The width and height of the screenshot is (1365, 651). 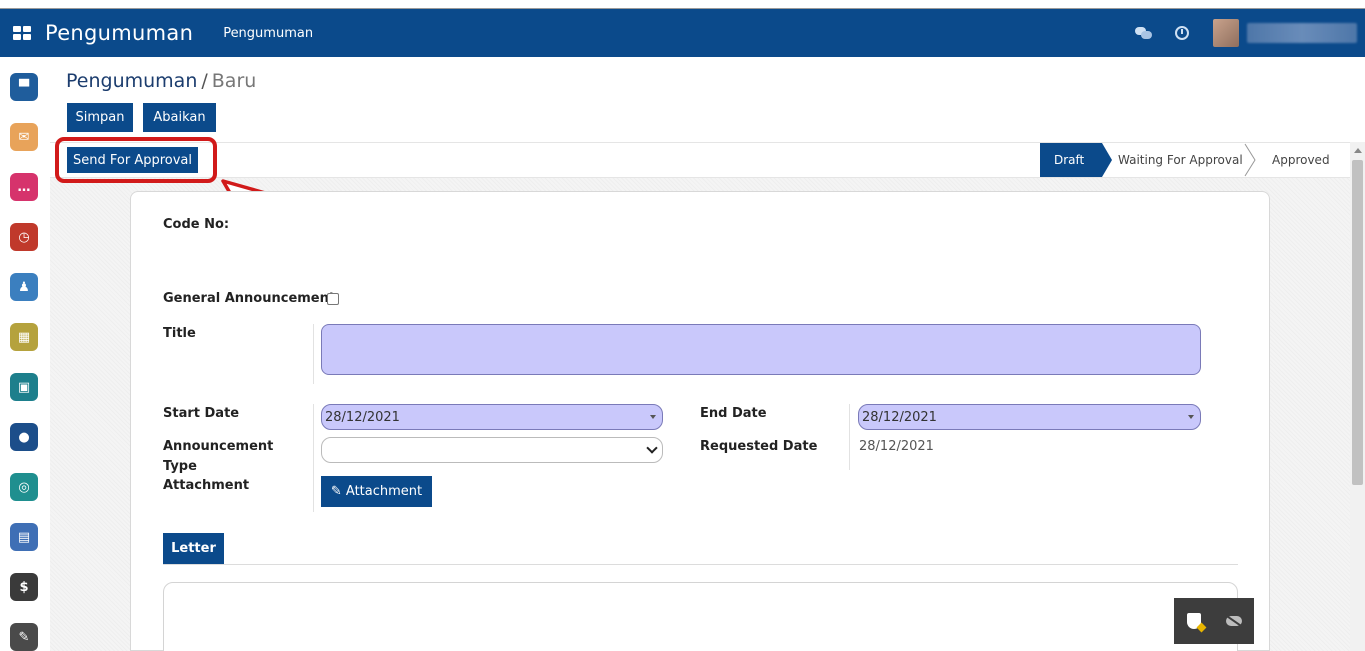 What do you see at coordinates (1250, 160) in the screenshot?
I see `stage-separator-chevron` at bounding box center [1250, 160].